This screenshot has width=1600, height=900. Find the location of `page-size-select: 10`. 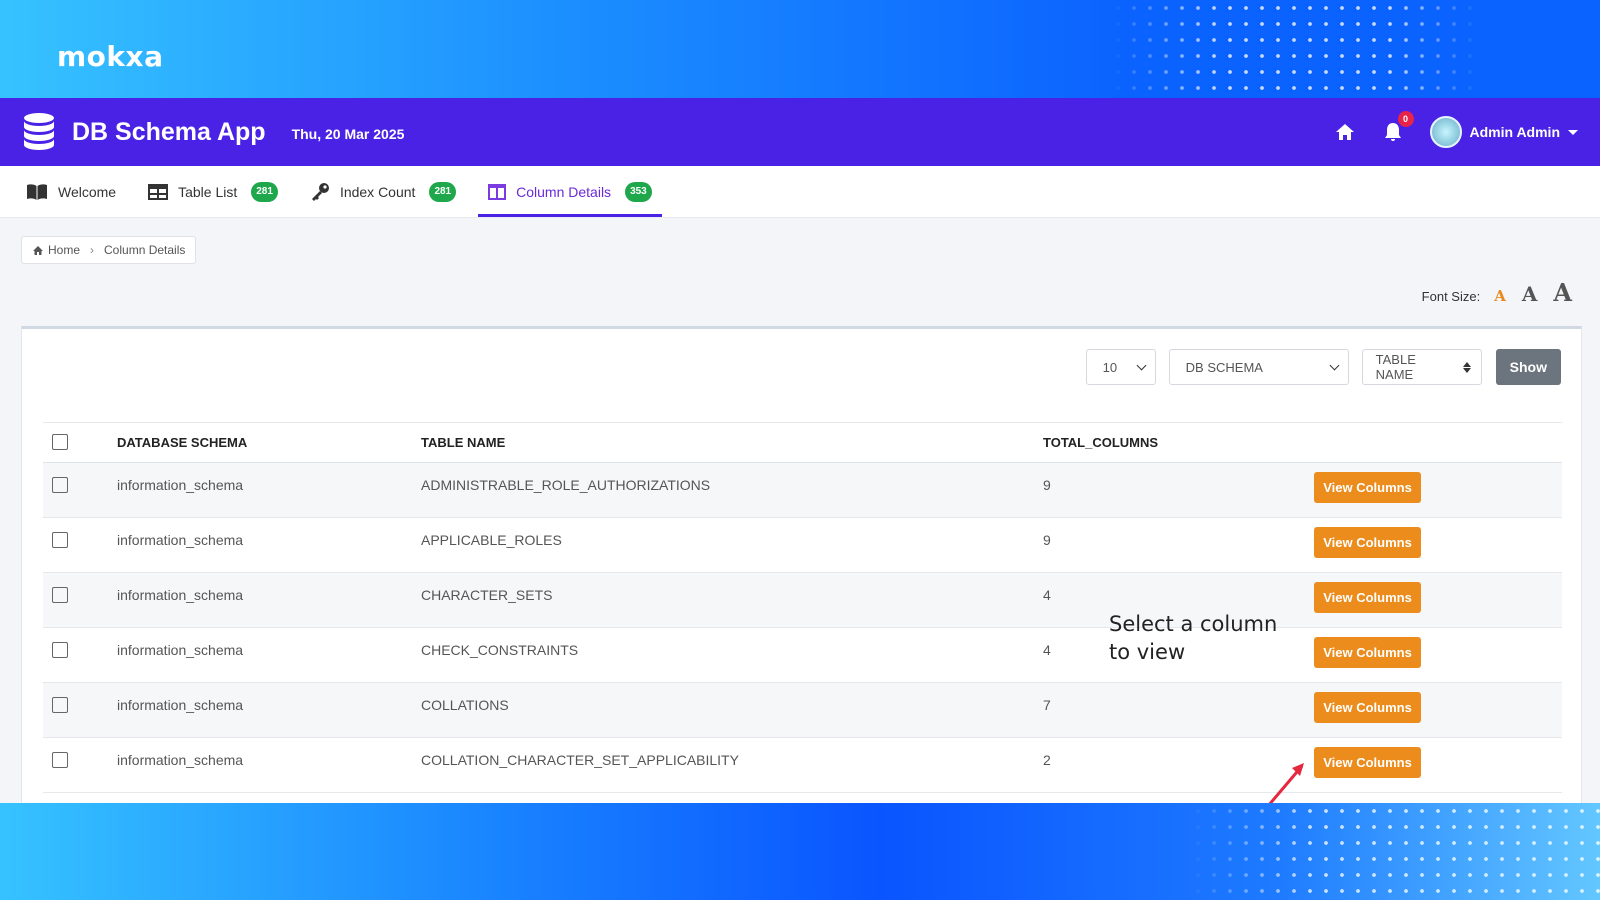

page-size-select: 10 is located at coordinates (1120, 367).